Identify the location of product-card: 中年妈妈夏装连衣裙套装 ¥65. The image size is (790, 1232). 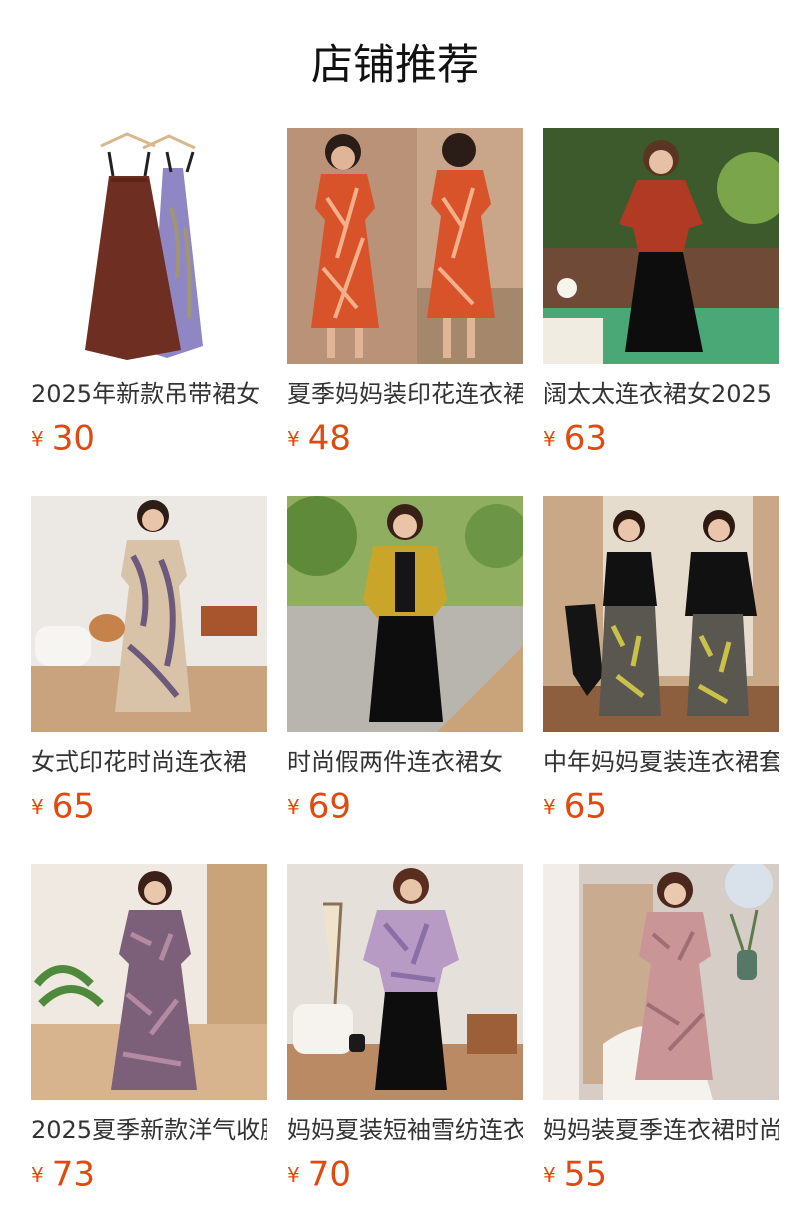
(661, 680).